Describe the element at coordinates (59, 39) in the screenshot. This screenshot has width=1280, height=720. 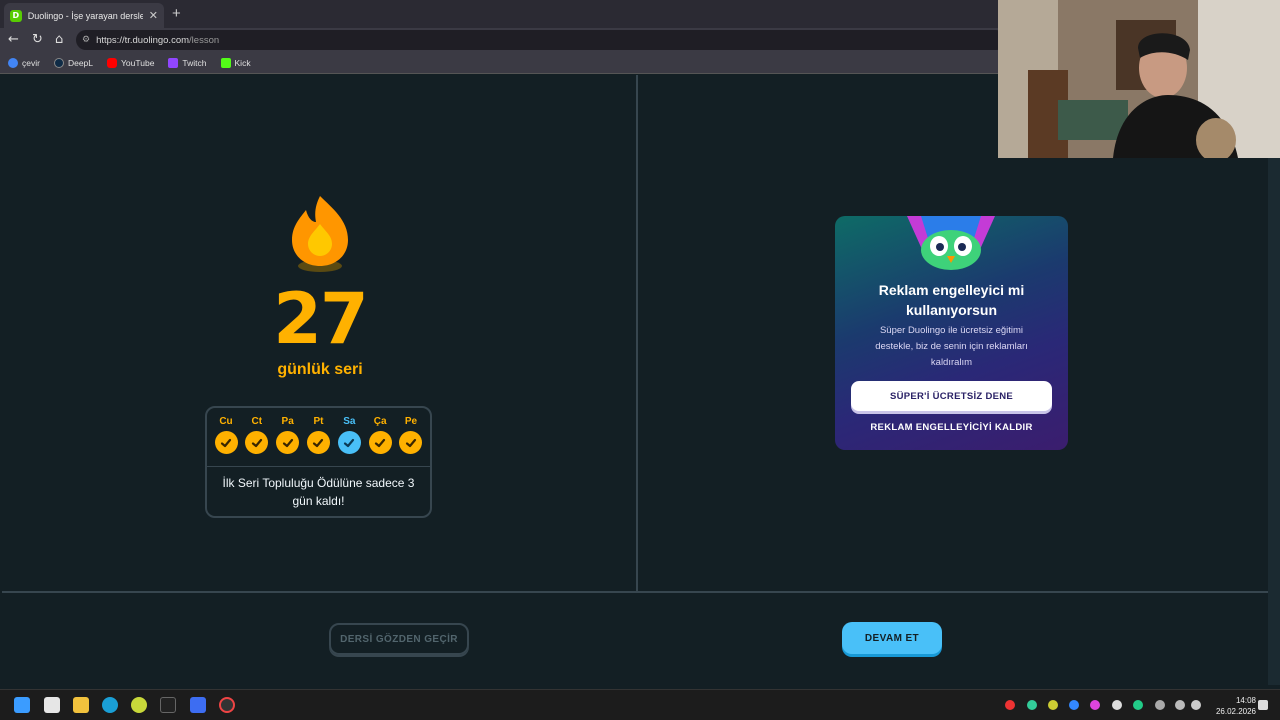
I see `home-icon: ⌂` at that location.